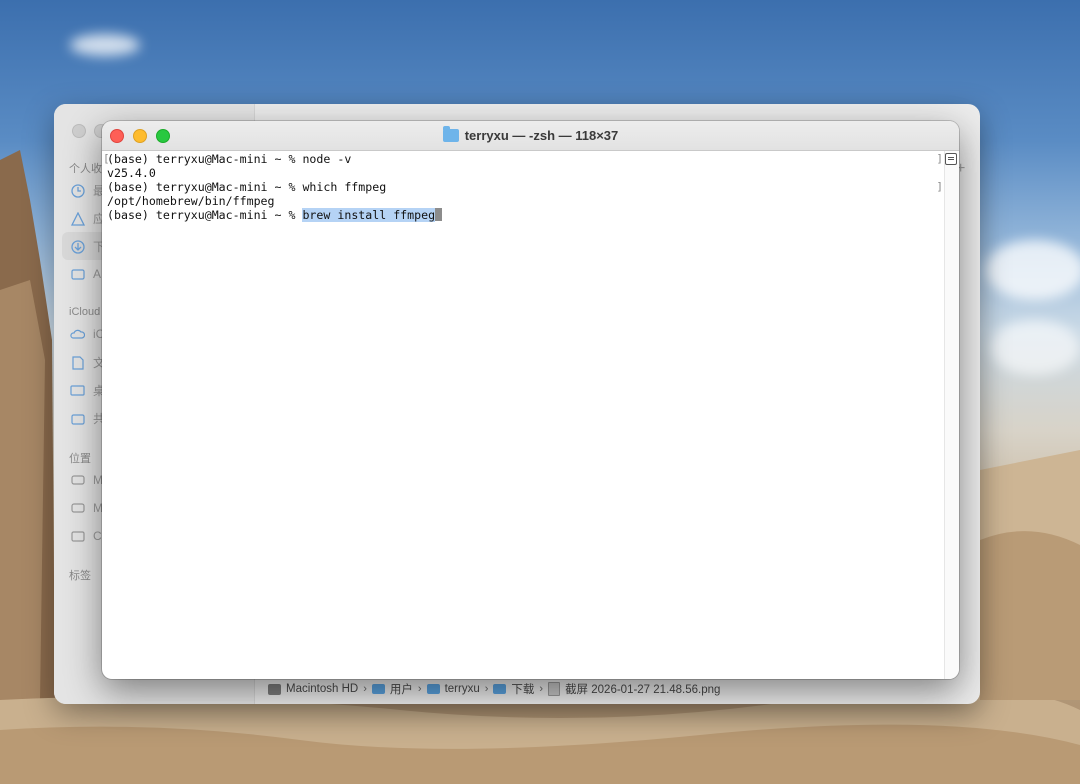 The image size is (1080, 784). I want to click on sidebar-item-folder-location: C, so click(86, 535).